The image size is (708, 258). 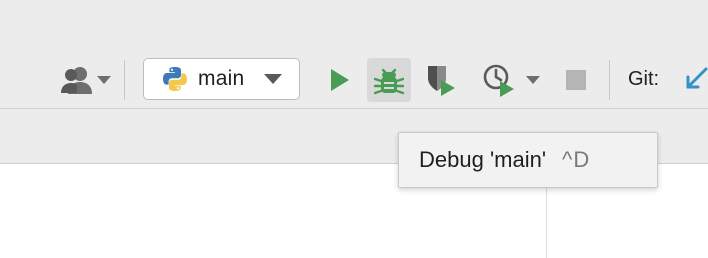 I want to click on debug-tooltip: Debug 'main' ^D, so click(x=528, y=160).